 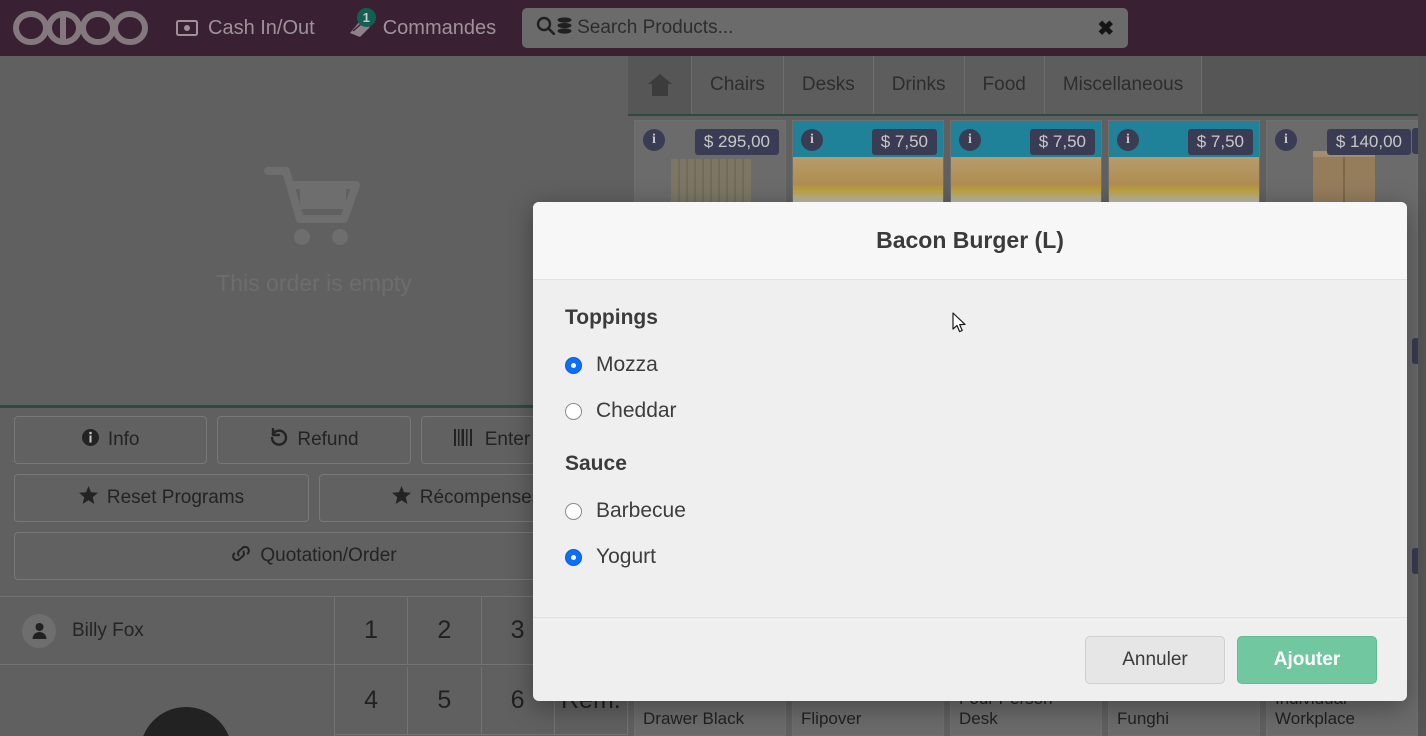 What do you see at coordinates (1307, 659) in the screenshot?
I see `add-button: Ajouter` at bounding box center [1307, 659].